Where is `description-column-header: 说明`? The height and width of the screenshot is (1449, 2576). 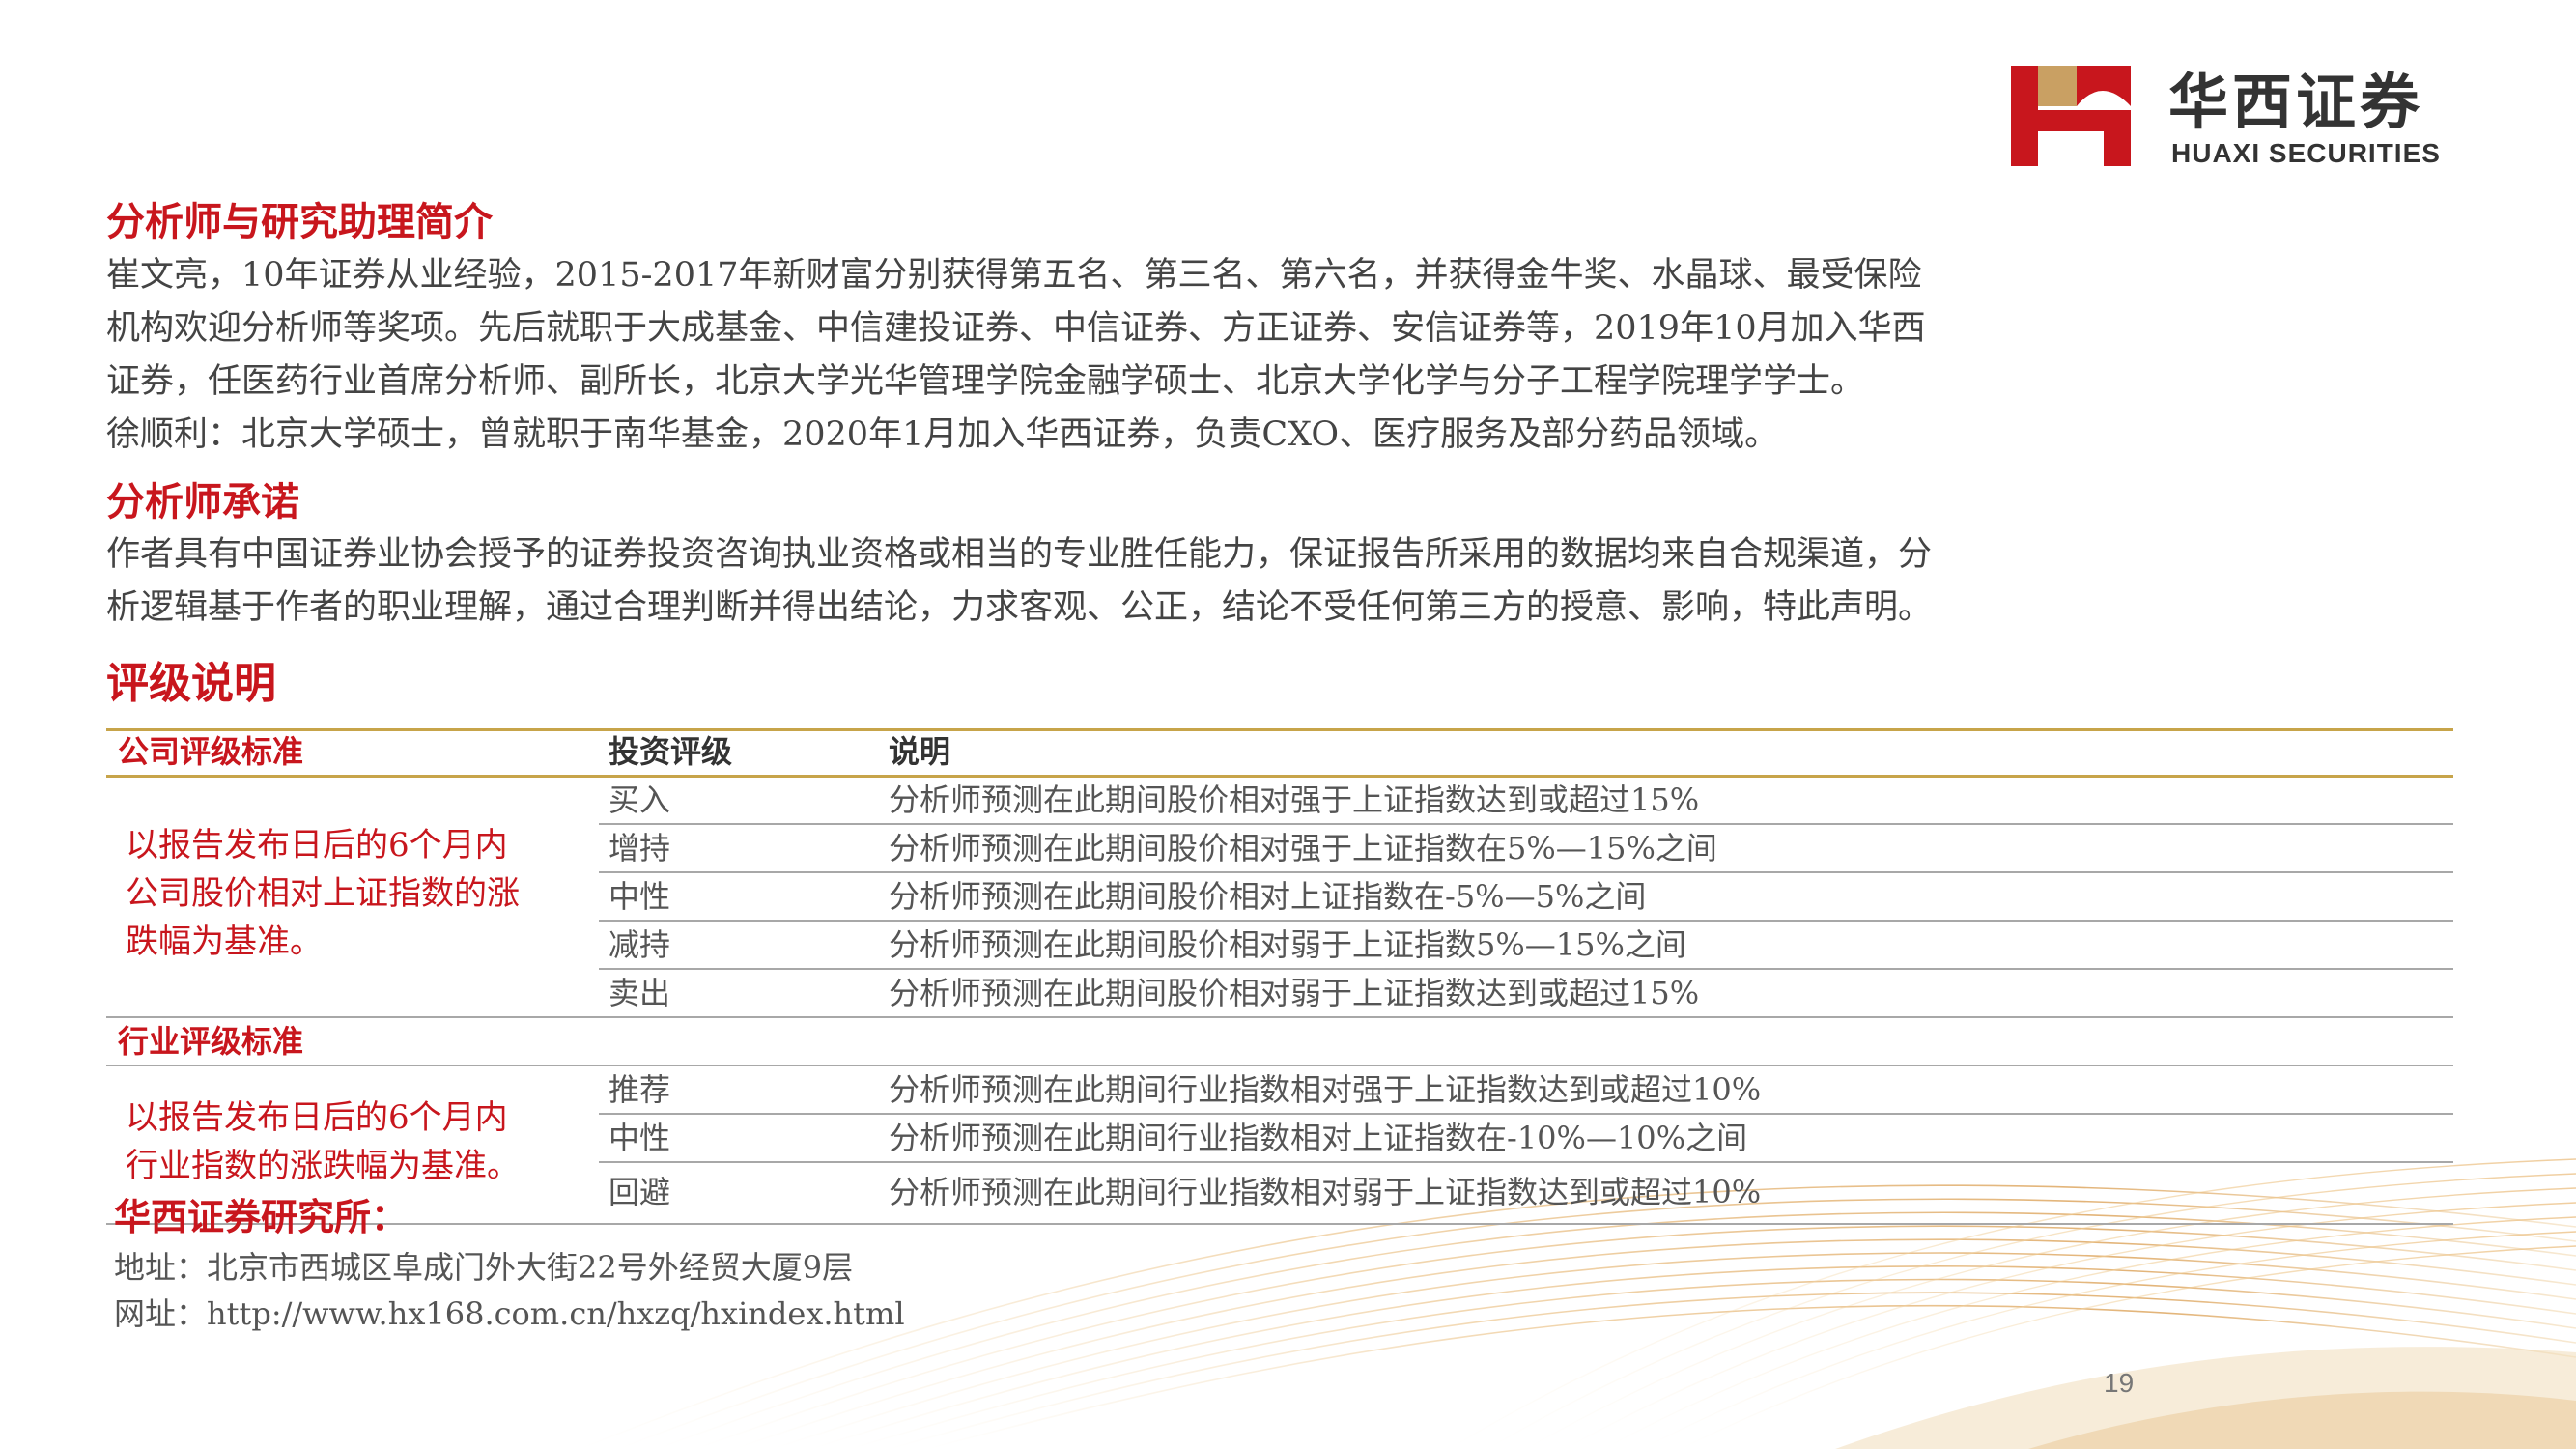
description-column-header: 说明 is located at coordinates (920, 751).